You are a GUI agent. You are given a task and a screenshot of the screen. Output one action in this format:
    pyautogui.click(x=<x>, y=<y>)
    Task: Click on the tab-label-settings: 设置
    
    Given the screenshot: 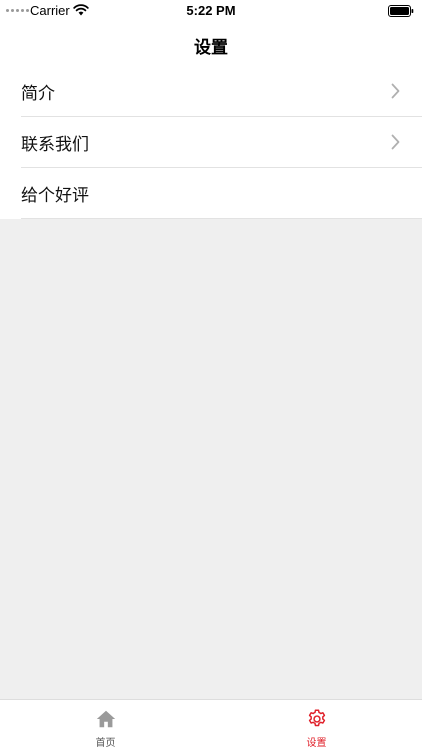 What is the action you would take?
    pyautogui.click(x=316, y=743)
    